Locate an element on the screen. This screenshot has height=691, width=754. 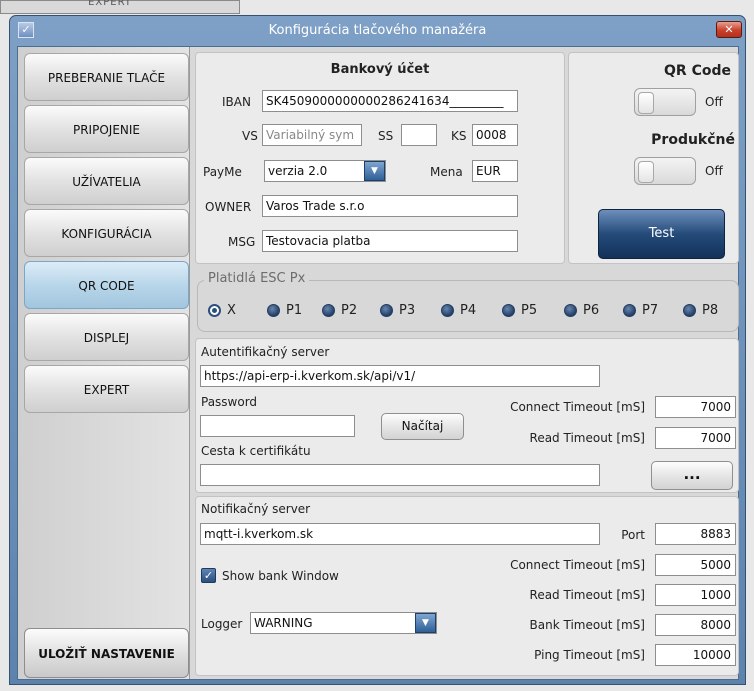
title-bar: ✓ Konfigurácia tlačového manažéra ✕ is located at coordinates (377, 31).